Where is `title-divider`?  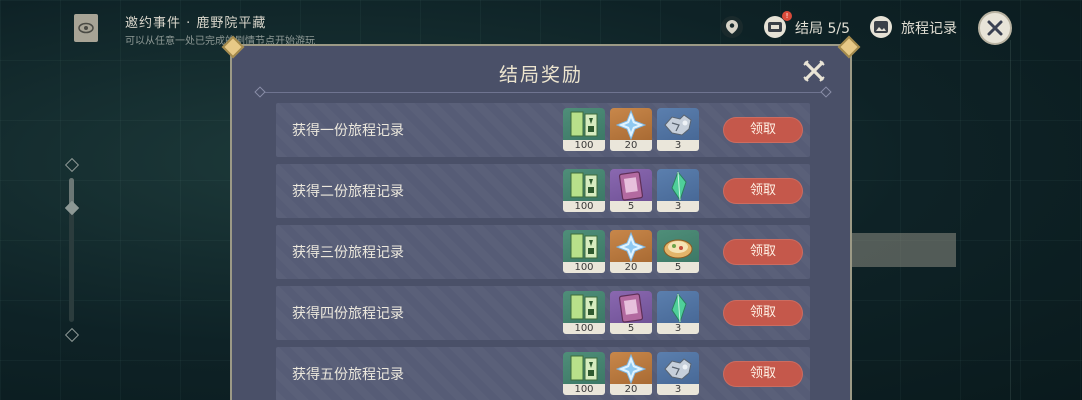 title-divider is located at coordinates (543, 92).